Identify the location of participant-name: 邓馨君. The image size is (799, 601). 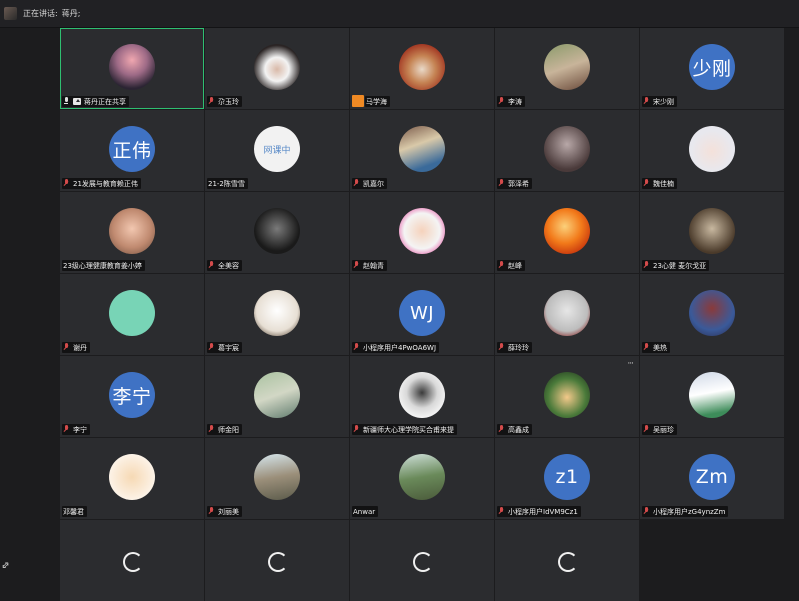
(73, 511).